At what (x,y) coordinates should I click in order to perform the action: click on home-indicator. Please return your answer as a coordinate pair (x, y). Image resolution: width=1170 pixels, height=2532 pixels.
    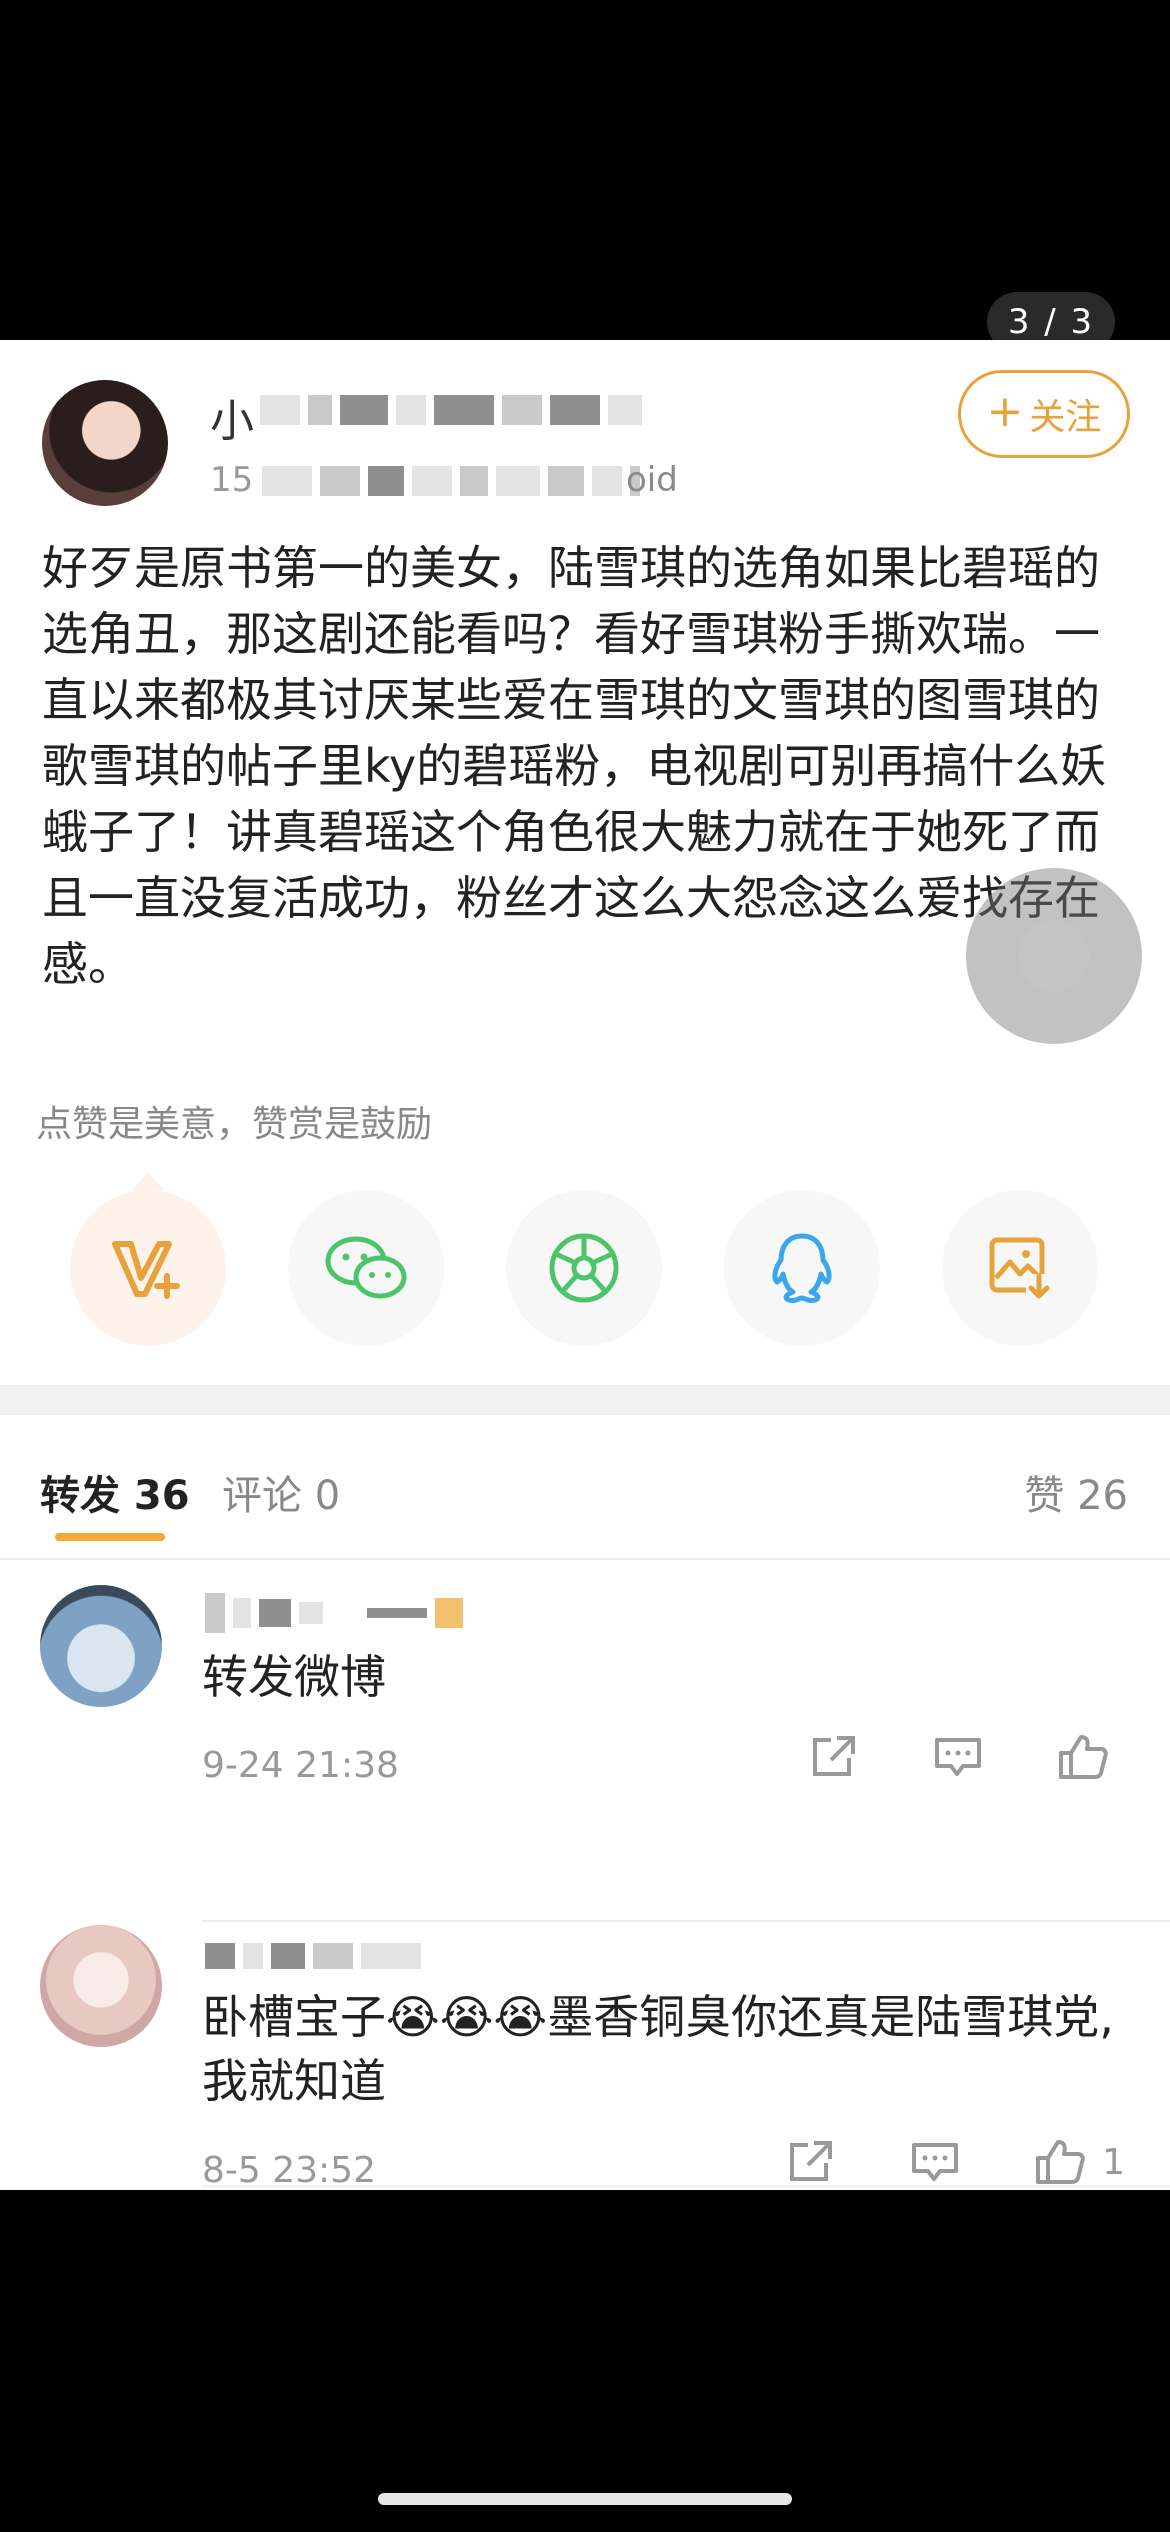
    Looking at the image, I should click on (585, 2499).